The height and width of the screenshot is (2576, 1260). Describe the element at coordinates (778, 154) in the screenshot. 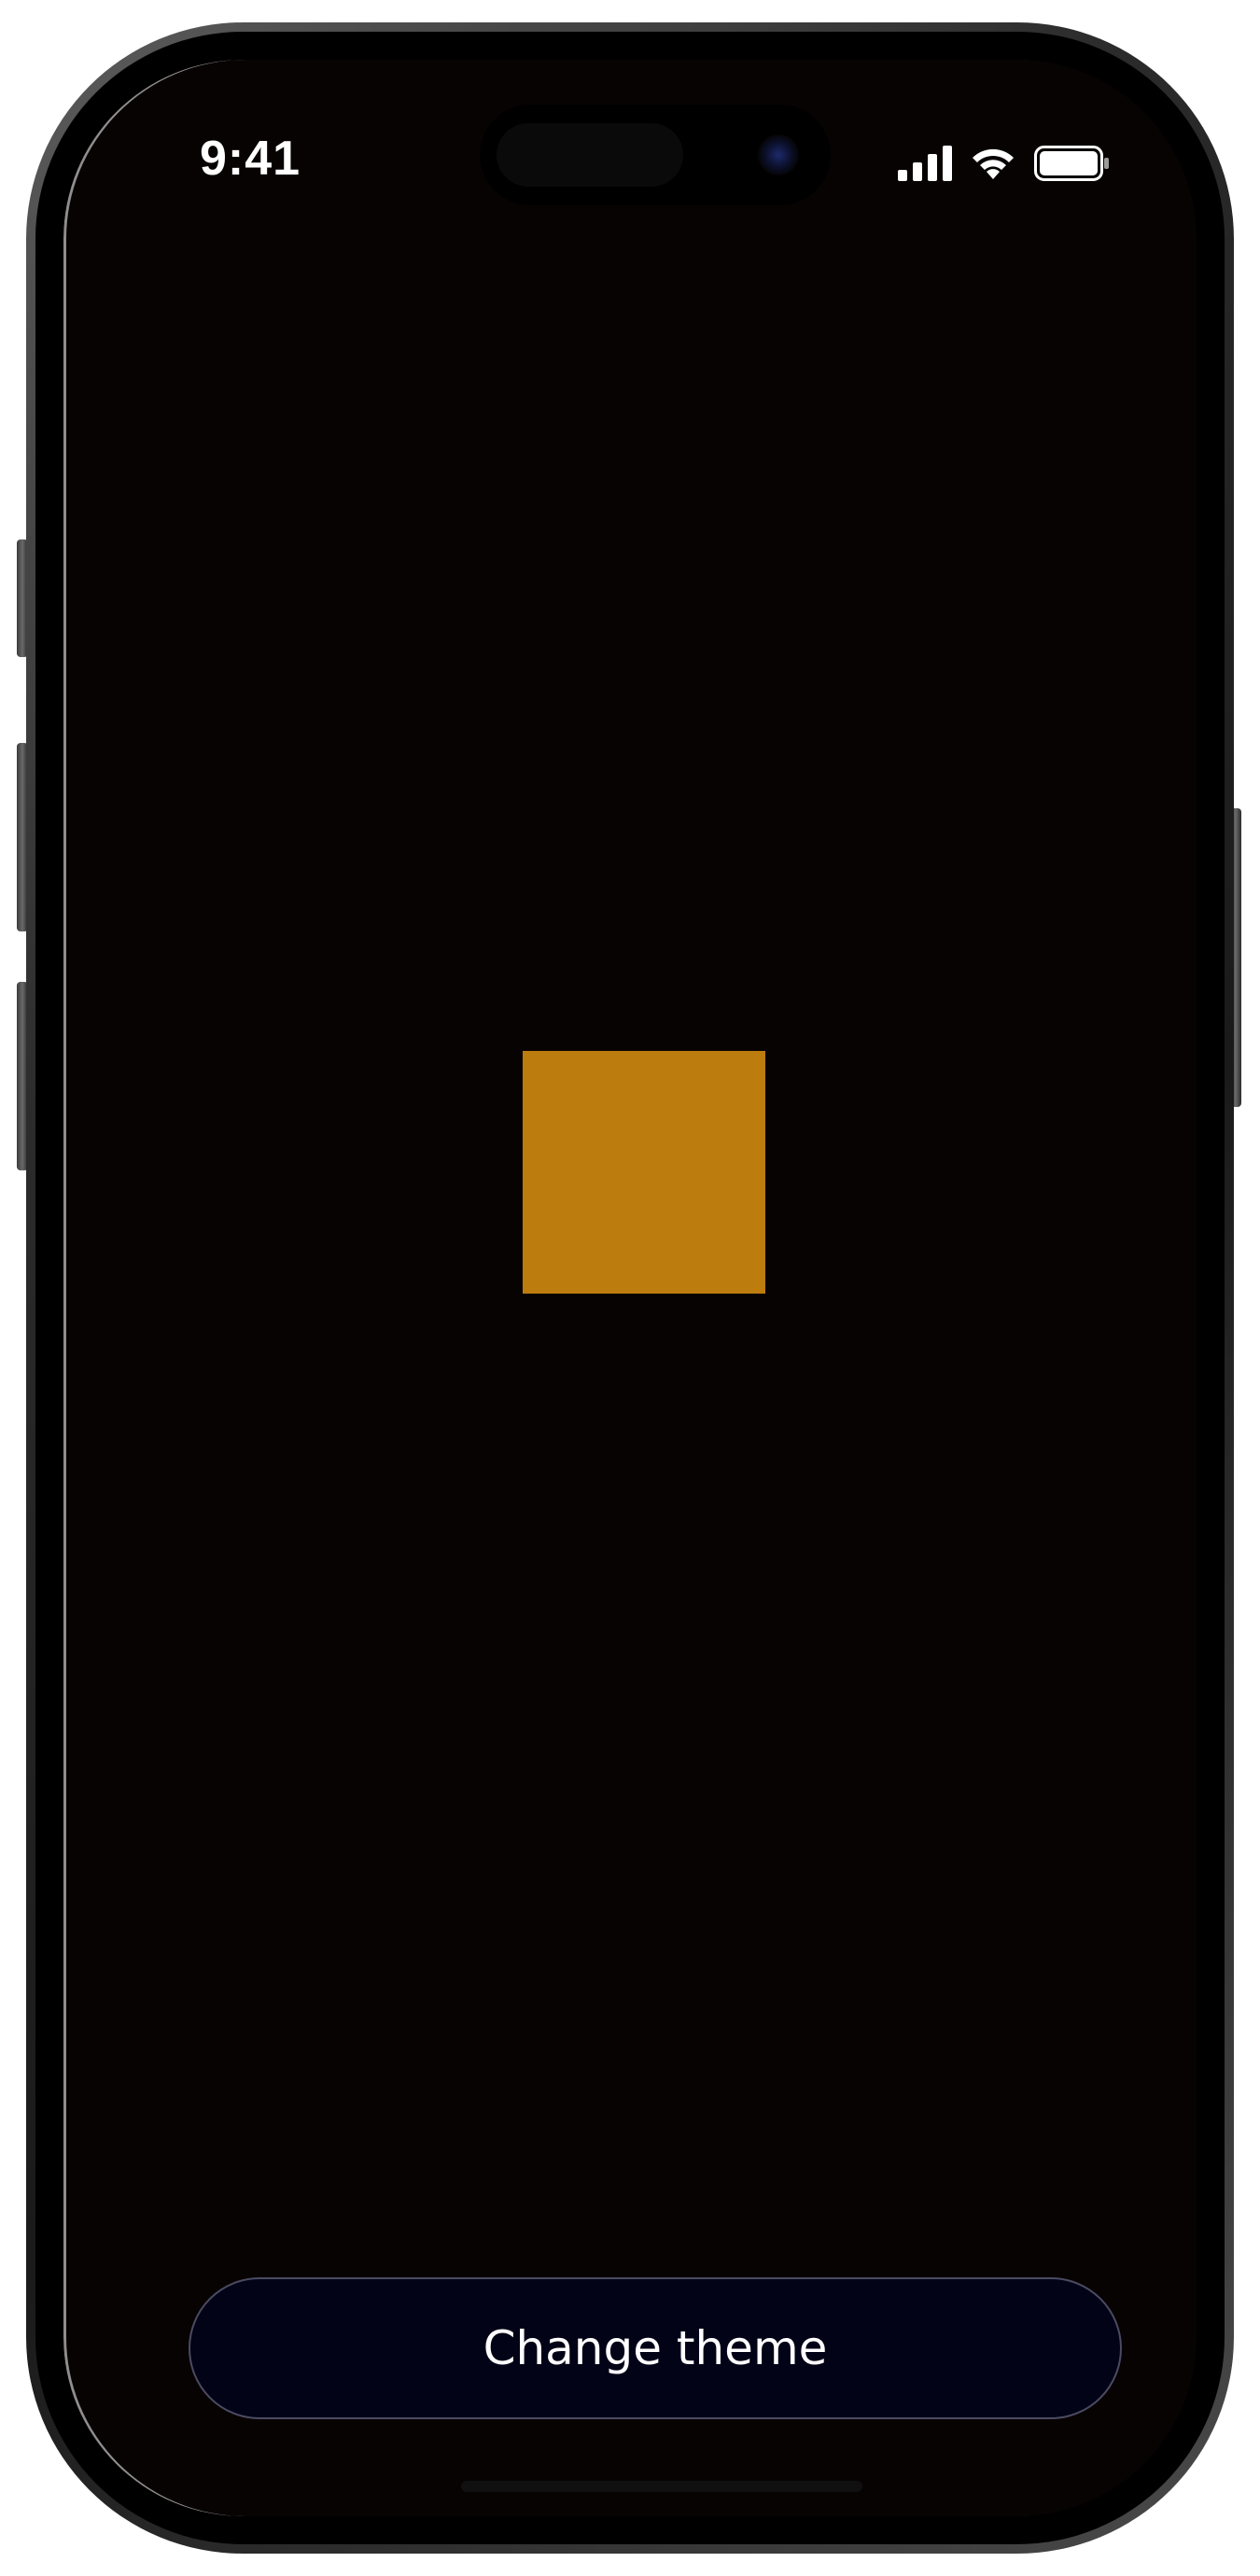

I see `front-camera` at that location.